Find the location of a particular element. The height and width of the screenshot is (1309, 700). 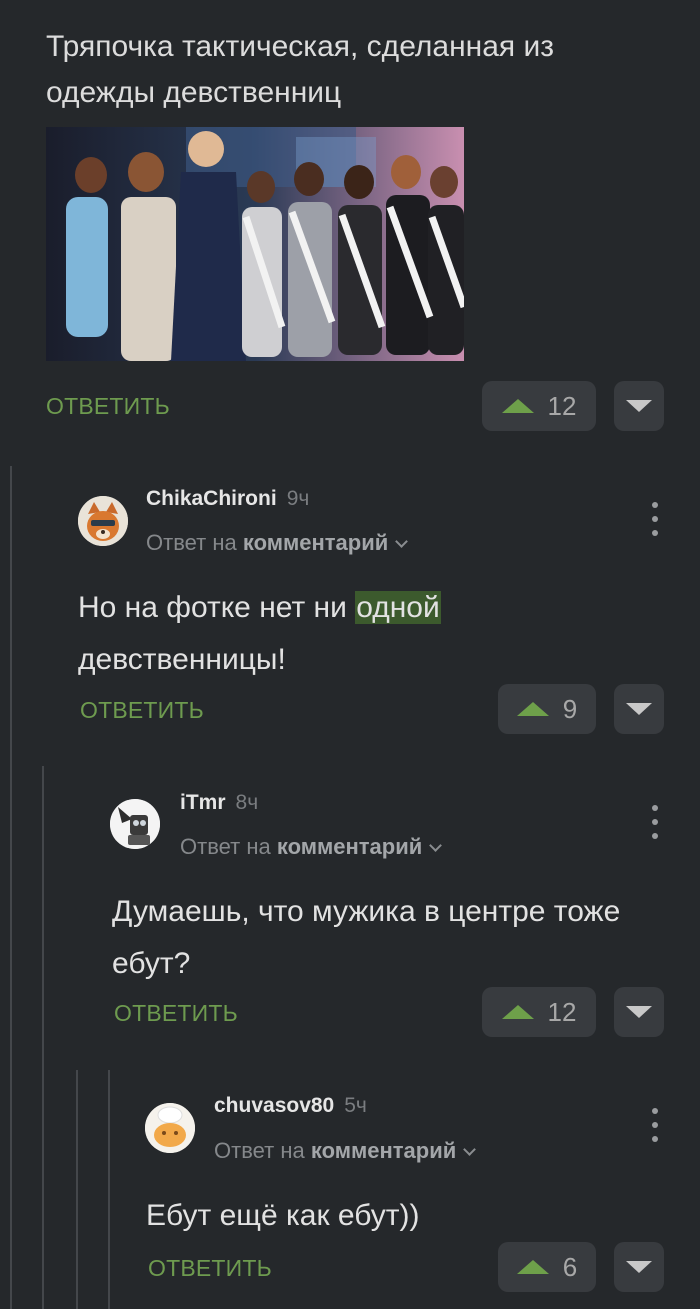

comment-header: ChikaChironi 9ч is located at coordinates (227, 499).